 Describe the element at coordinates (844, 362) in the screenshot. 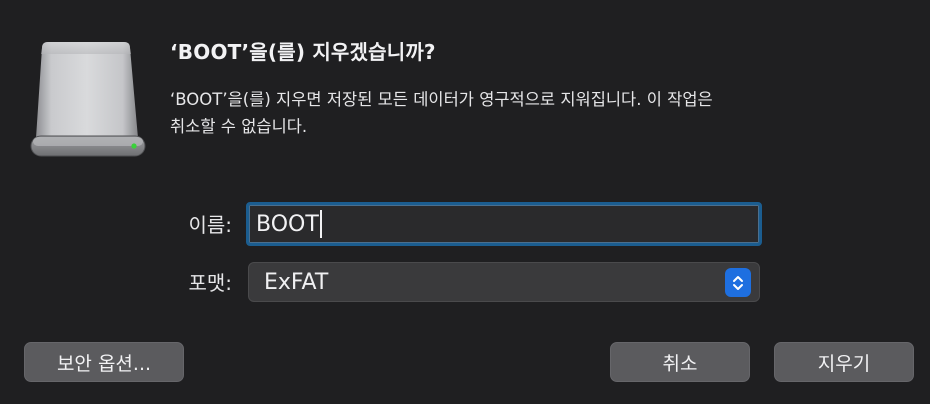

I see `erase-button: 지우기` at that location.